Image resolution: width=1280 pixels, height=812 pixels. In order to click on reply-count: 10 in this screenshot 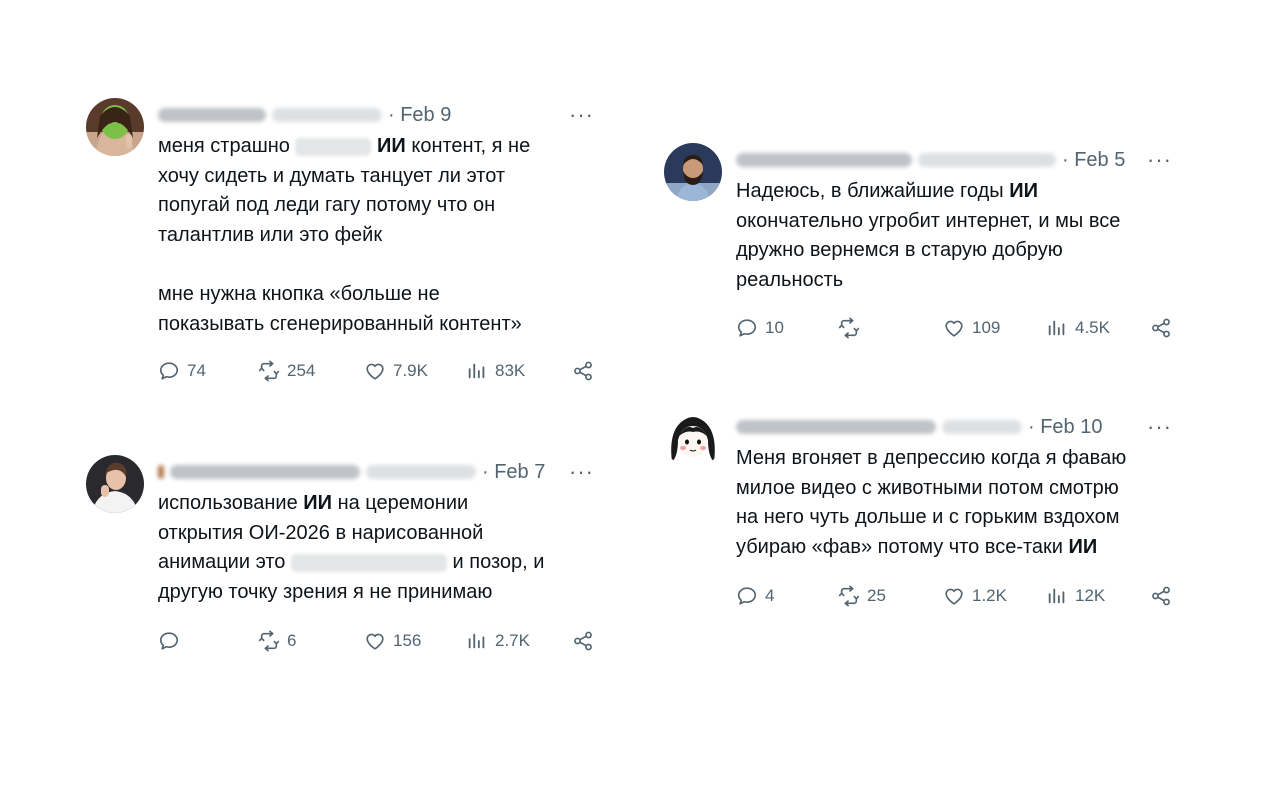, I will do `click(774, 327)`.